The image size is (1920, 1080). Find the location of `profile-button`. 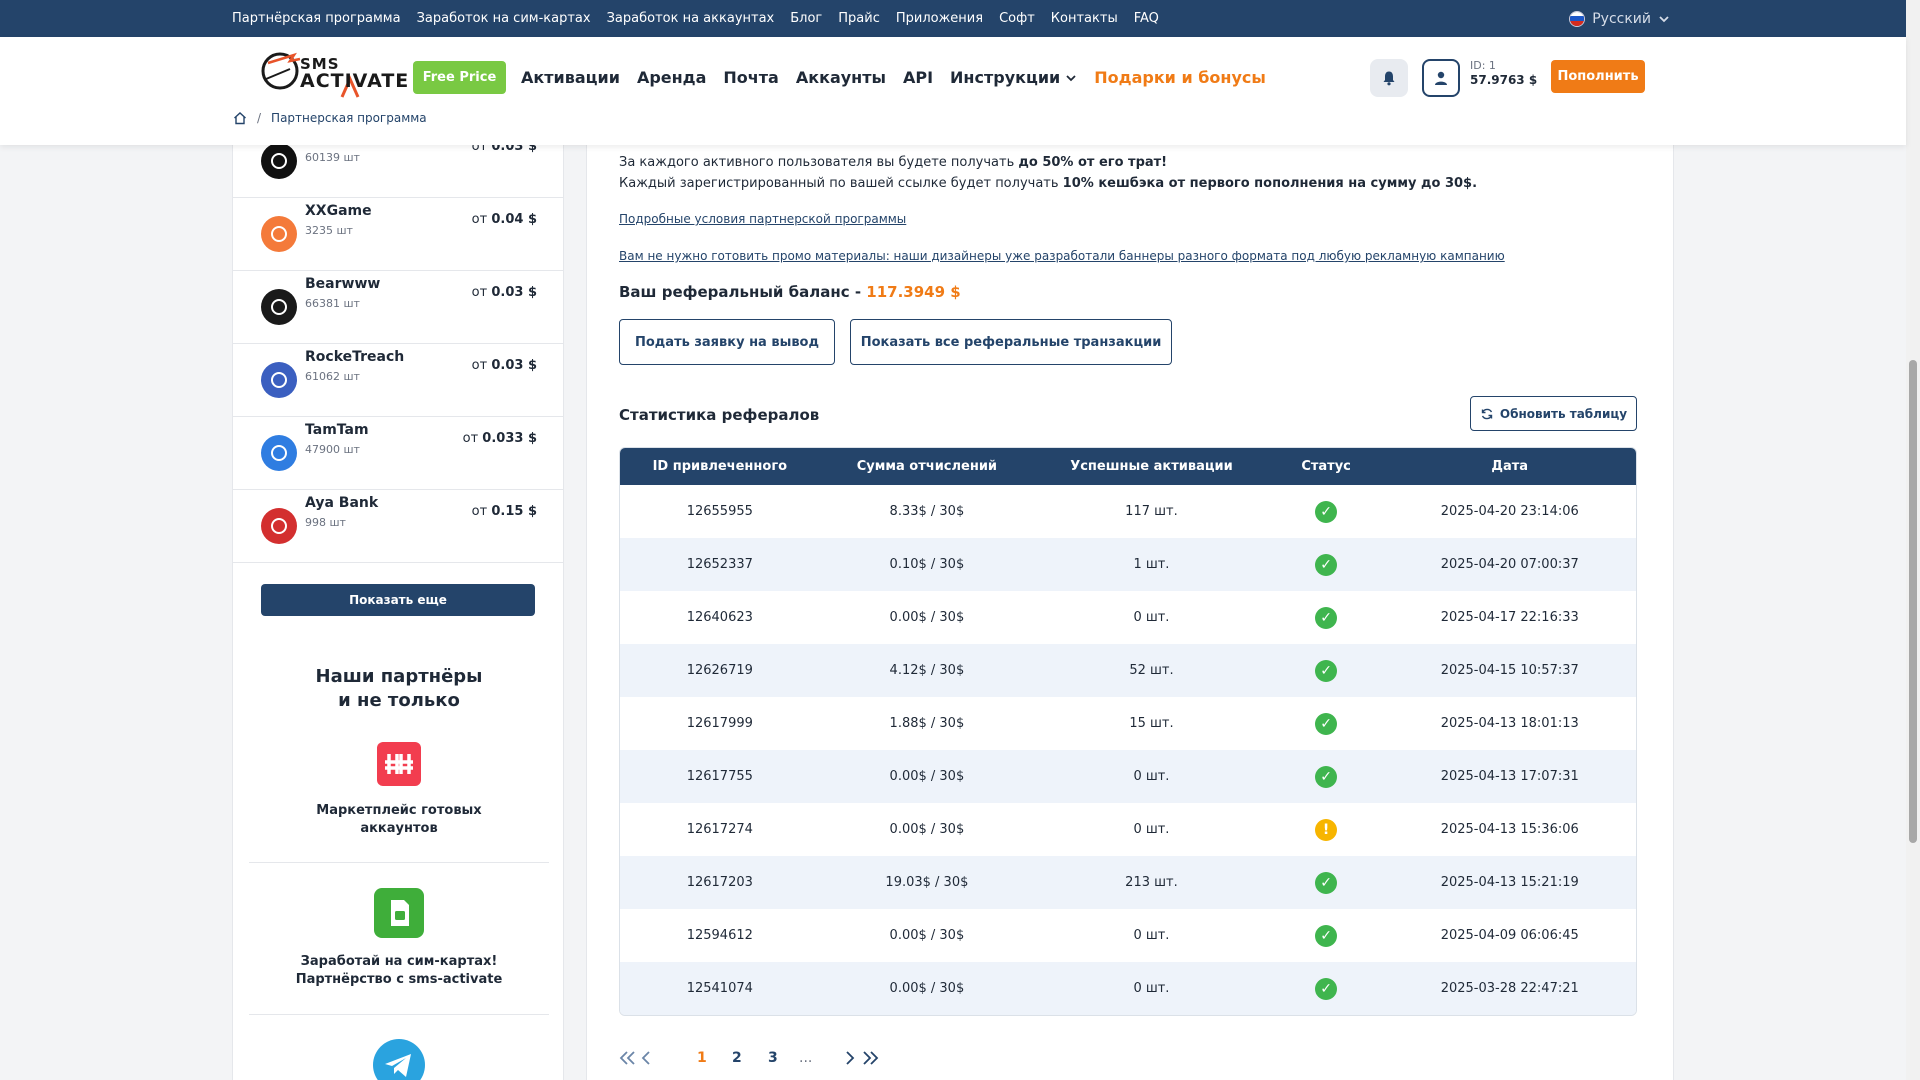

profile-button is located at coordinates (1441, 78).